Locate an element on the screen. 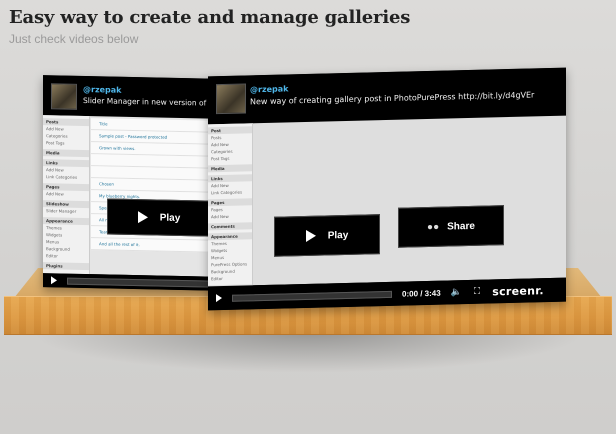 Image resolution: width=616 pixels, height=434 pixels. share-button: ●● Share is located at coordinates (451, 226).